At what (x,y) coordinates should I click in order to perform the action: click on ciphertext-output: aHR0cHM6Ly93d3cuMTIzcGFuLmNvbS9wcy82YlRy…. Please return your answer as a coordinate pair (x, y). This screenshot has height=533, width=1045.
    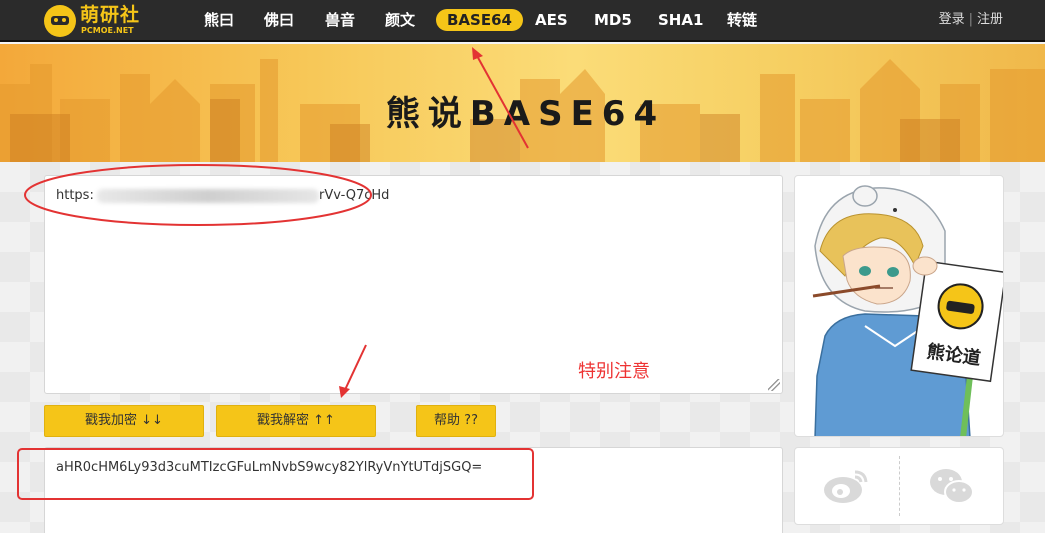
    Looking at the image, I should click on (413, 490).